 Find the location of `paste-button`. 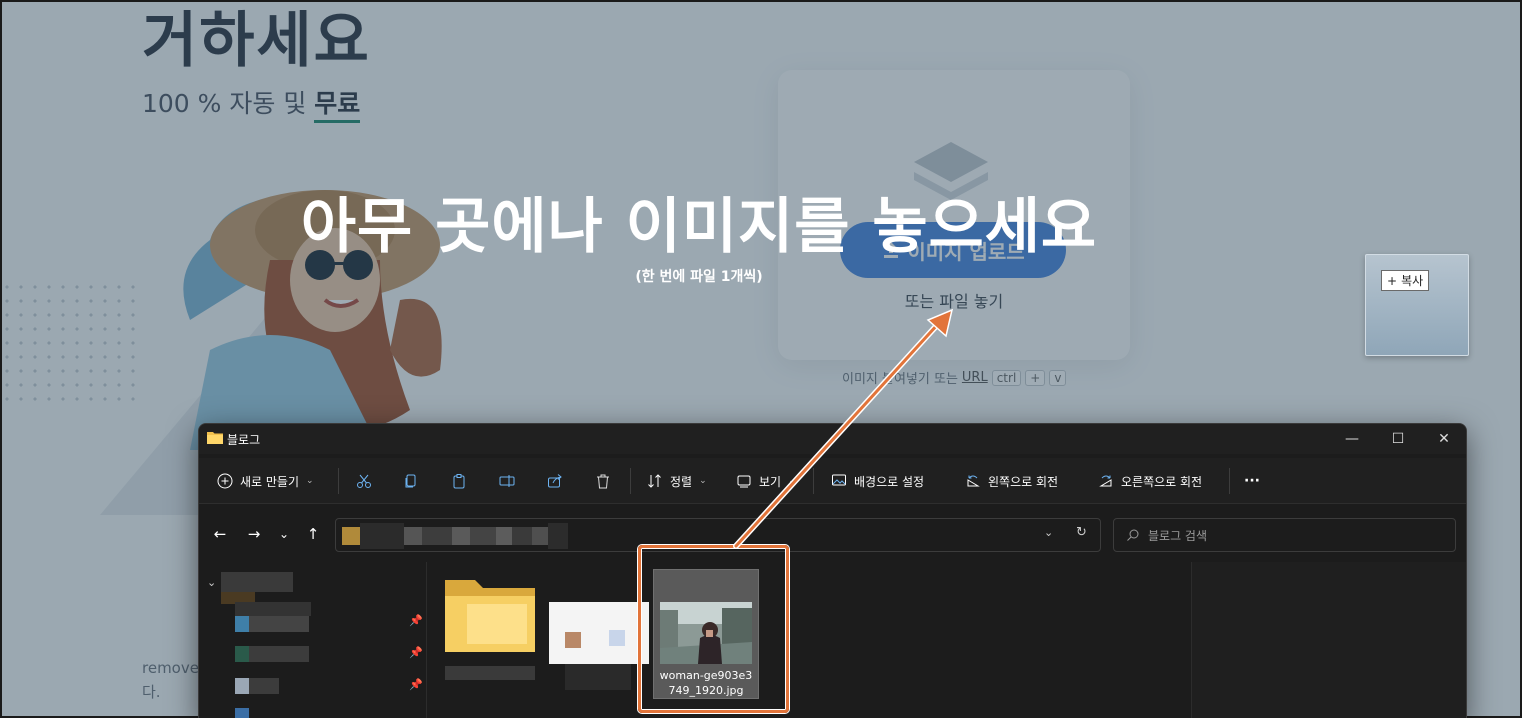

paste-button is located at coordinates (459, 481).